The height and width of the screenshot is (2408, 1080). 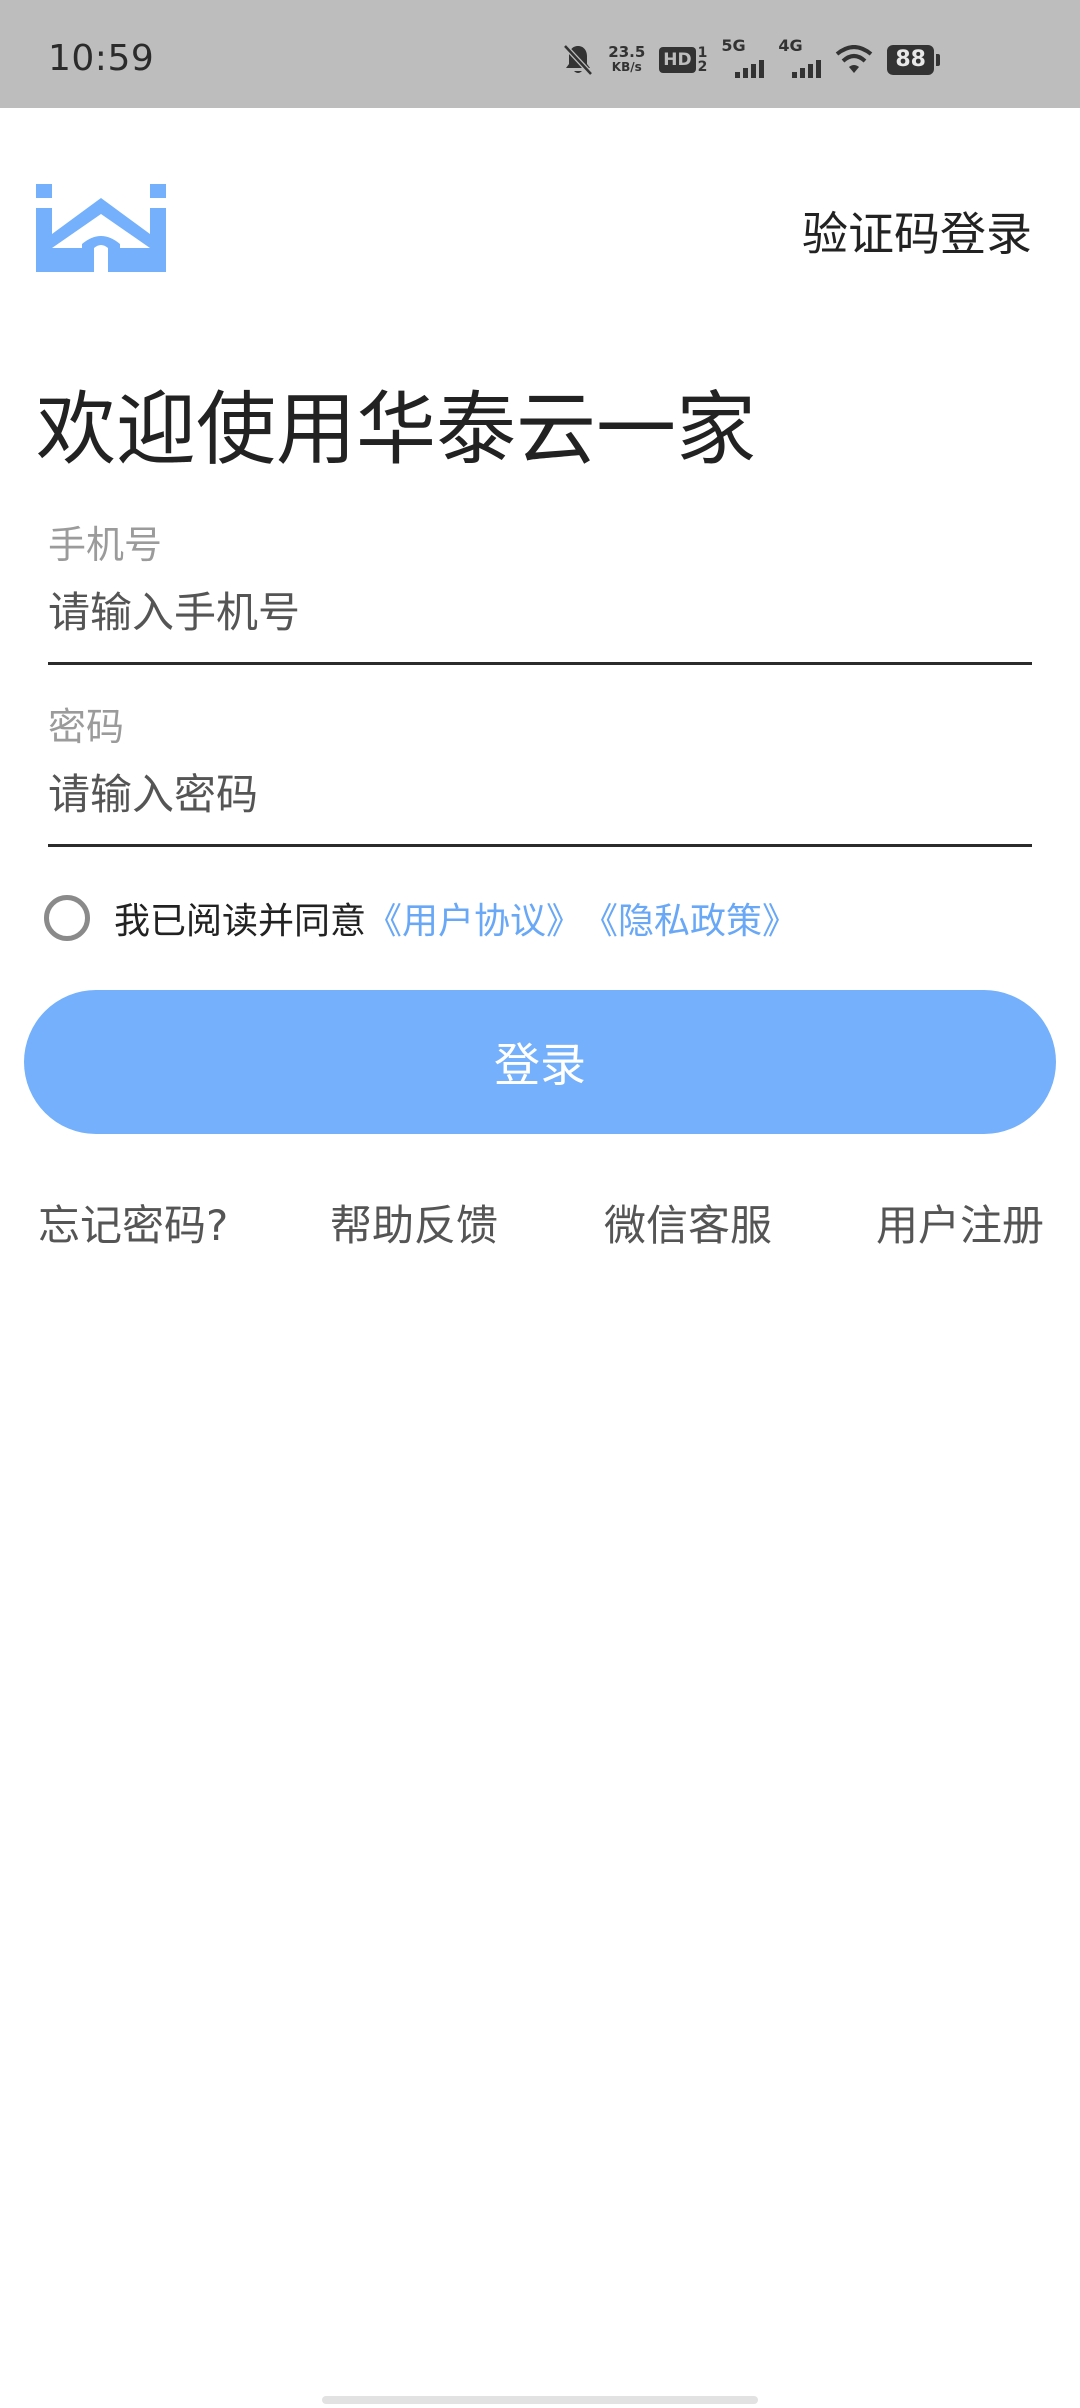 I want to click on status-time: 10:59, so click(x=101, y=58).